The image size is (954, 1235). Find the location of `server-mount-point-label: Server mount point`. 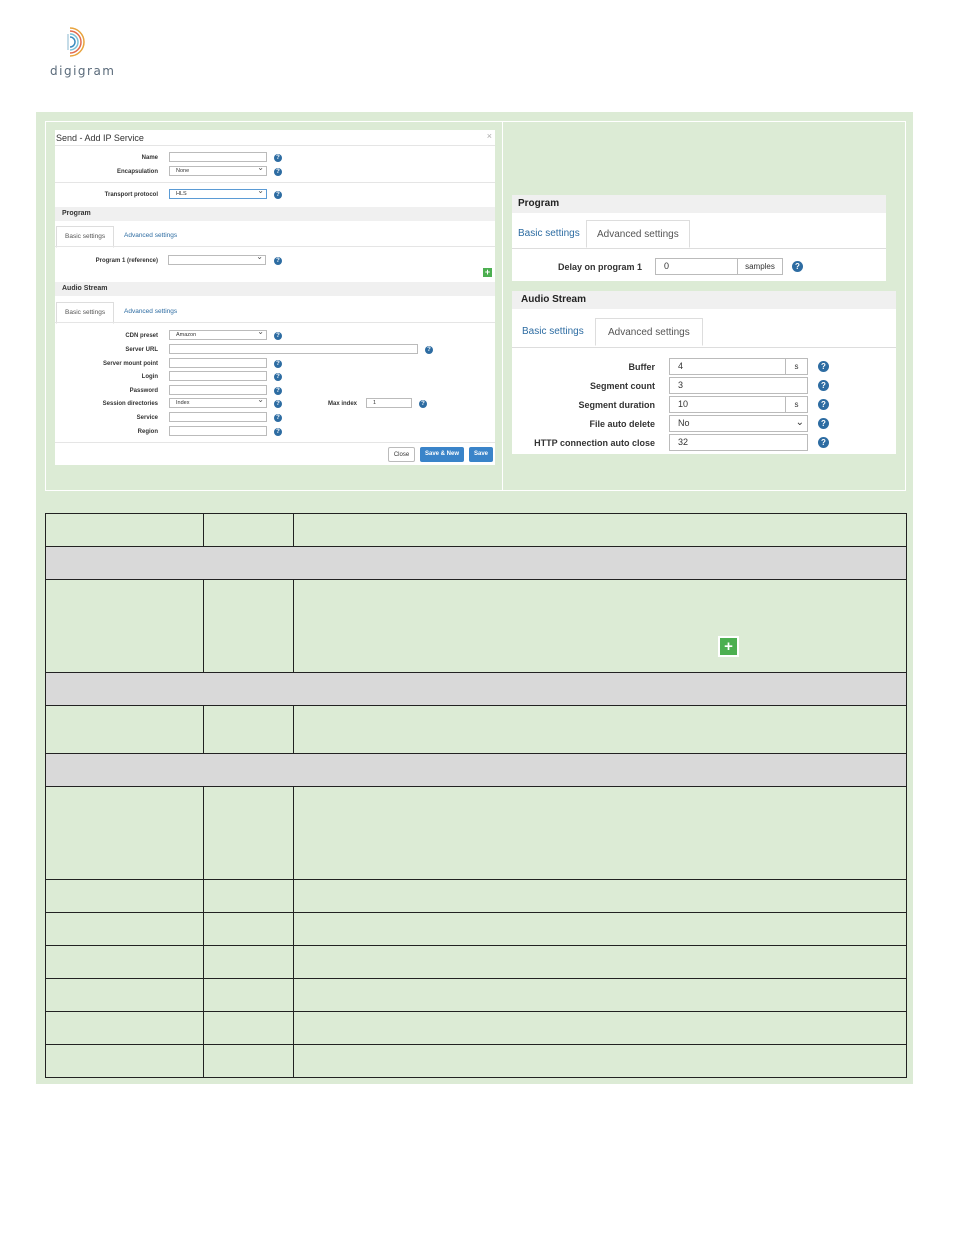

server-mount-point-label: Server mount point is located at coordinates (130, 364).